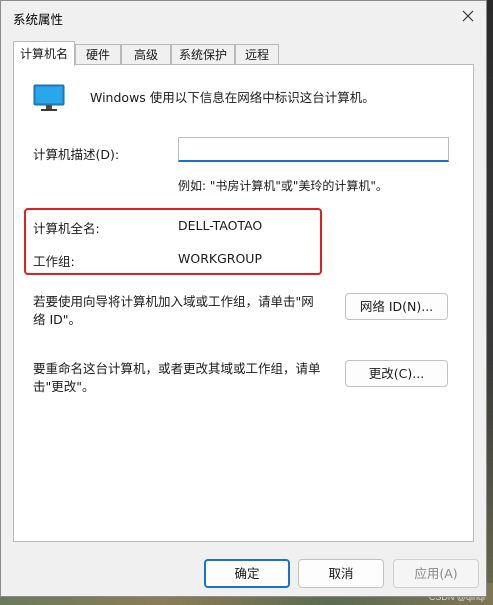 The width and height of the screenshot is (493, 605). What do you see at coordinates (76, 154) in the screenshot?
I see `description-label: 计算机描述(D):` at bounding box center [76, 154].